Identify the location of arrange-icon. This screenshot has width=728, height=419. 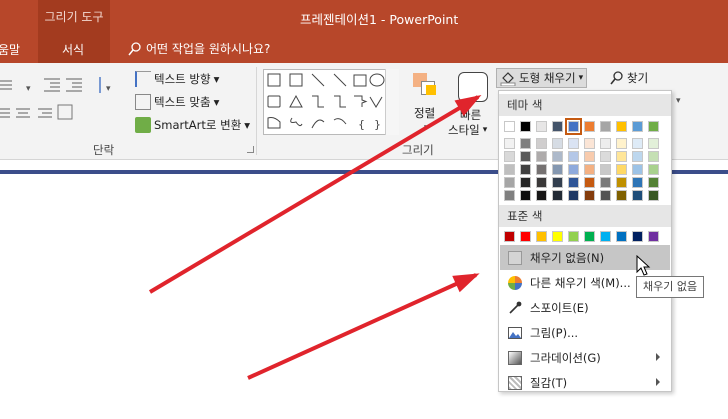
(425, 86).